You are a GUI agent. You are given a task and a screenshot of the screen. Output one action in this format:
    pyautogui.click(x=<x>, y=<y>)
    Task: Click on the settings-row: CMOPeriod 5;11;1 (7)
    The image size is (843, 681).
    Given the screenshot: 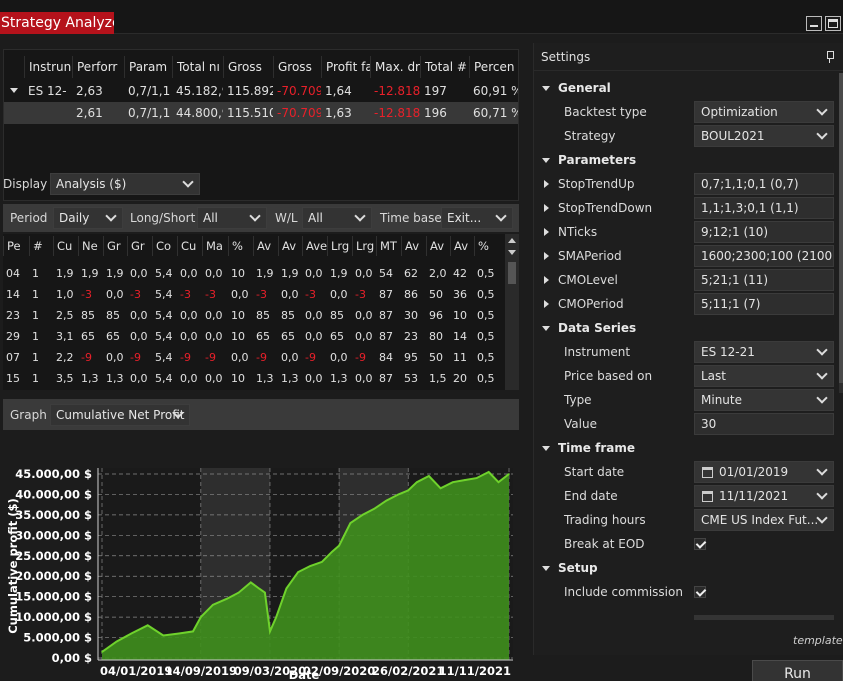 What is the action you would take?
    pyautogui.click(x=688, y=304)
    